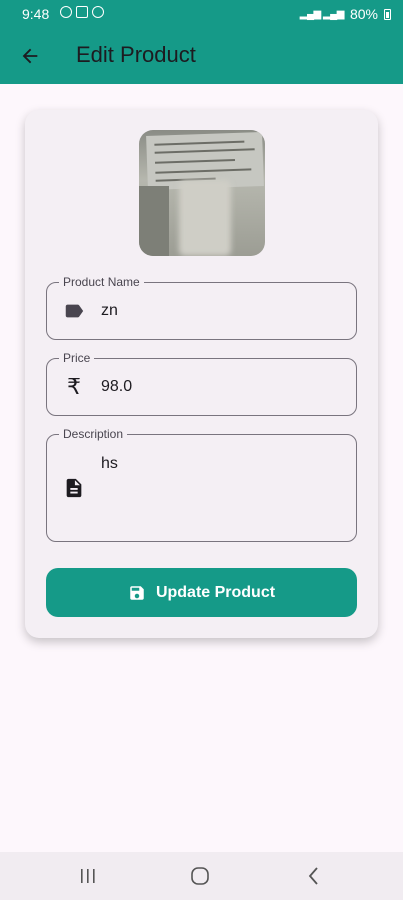 The height and width of the screenshot is (900, 403). I want to click on product-name-value: zn, so click(109, 310).